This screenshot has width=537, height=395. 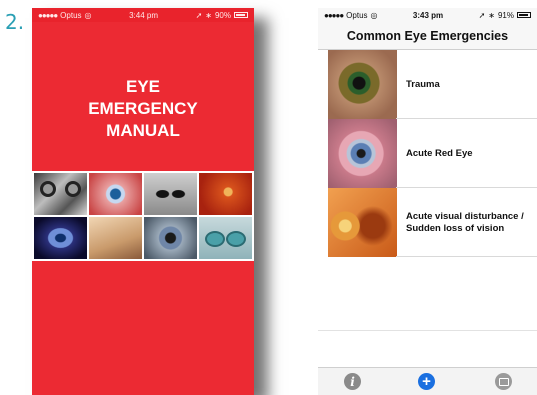 I want to click on list-item-trauma: Trauma, so click(x=427, y=84).